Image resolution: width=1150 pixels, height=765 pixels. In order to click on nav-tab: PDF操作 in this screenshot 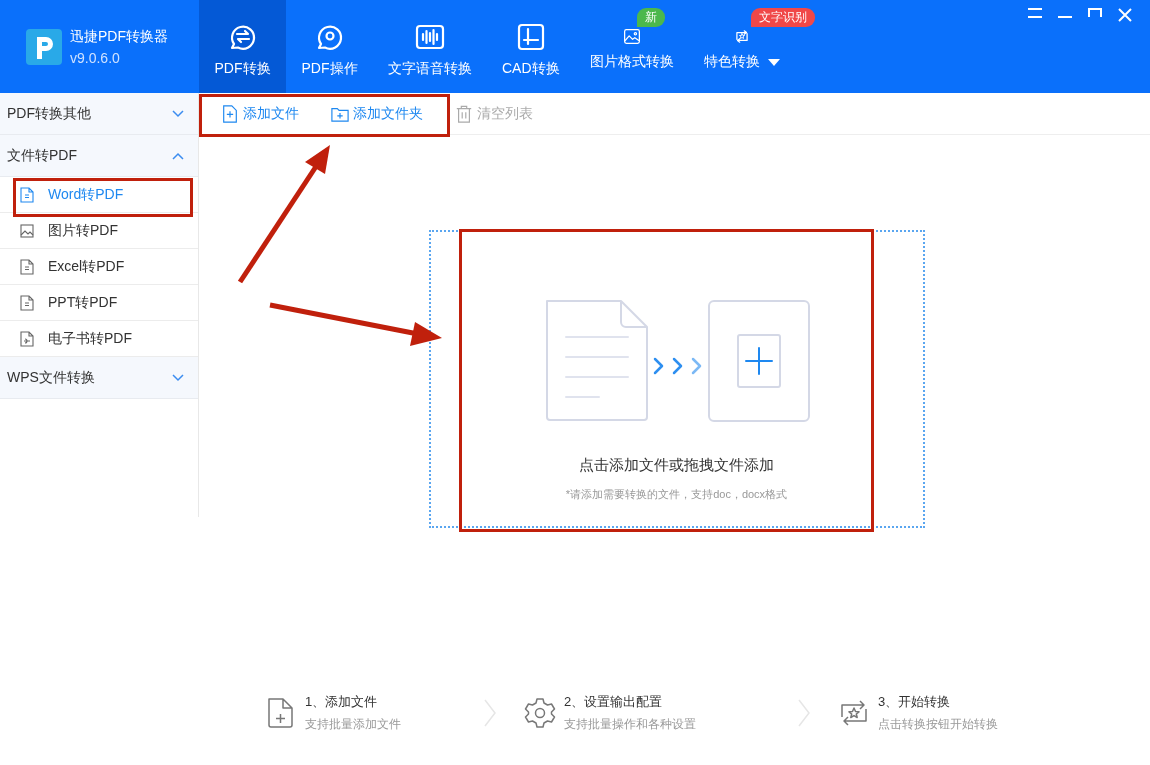, I will do `click(329, 46)`.